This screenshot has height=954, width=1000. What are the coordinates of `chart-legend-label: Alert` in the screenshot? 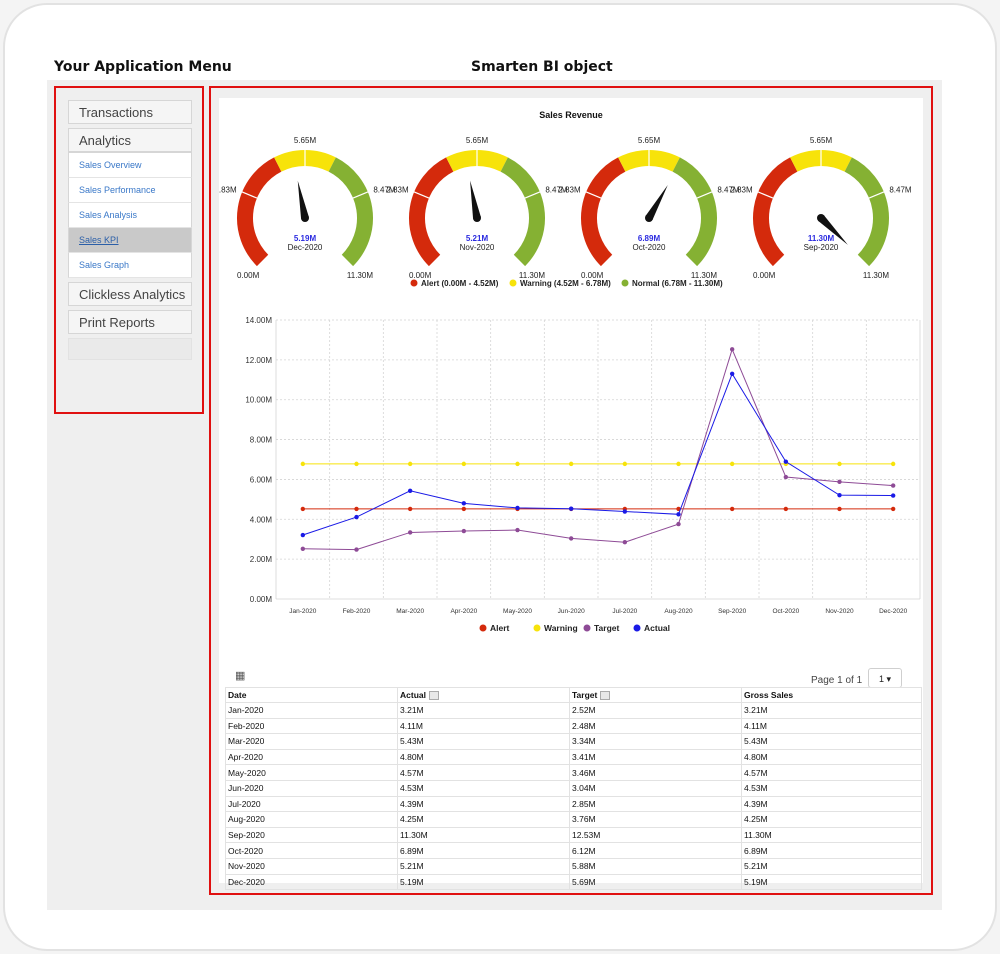 It's located at (500, 628).